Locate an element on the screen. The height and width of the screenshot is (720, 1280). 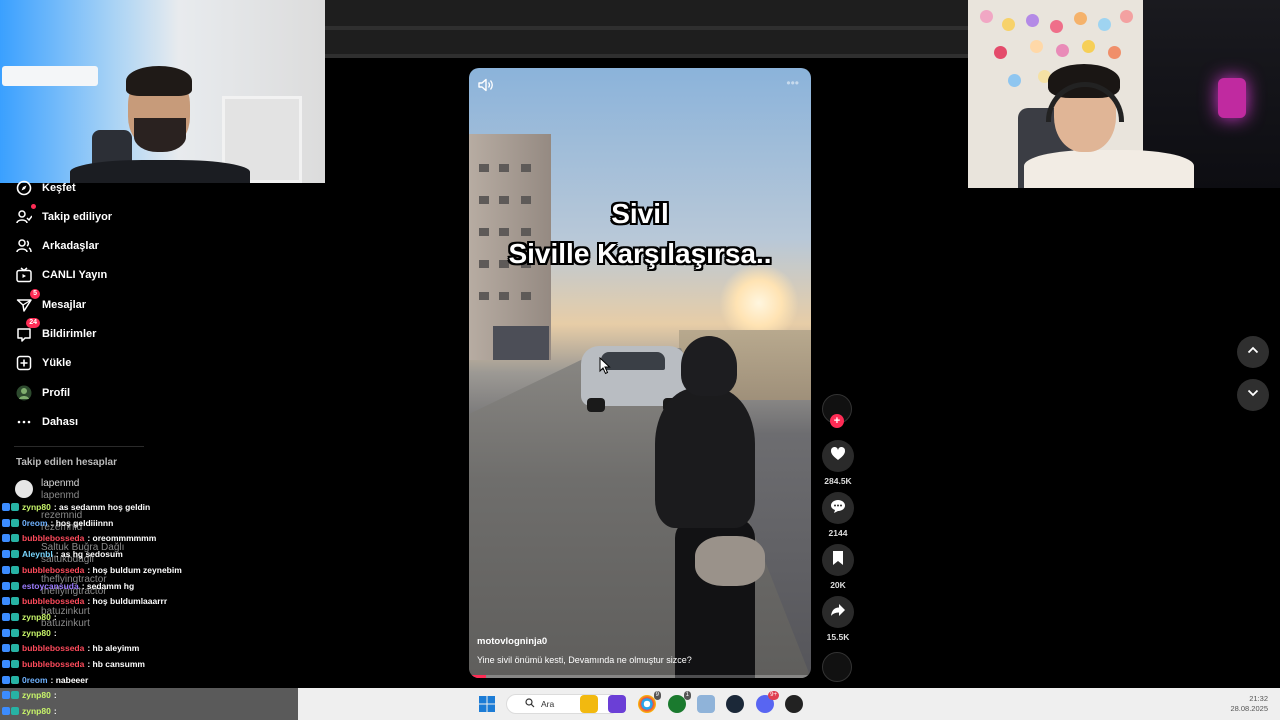
share-arrow-icon is located at coordinates (838, 612).